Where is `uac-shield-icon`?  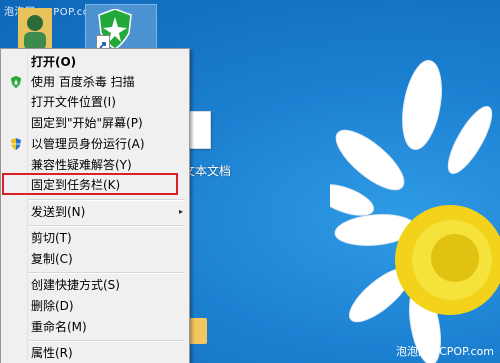
uac-shield-icon is located at coordinates (16, 144).